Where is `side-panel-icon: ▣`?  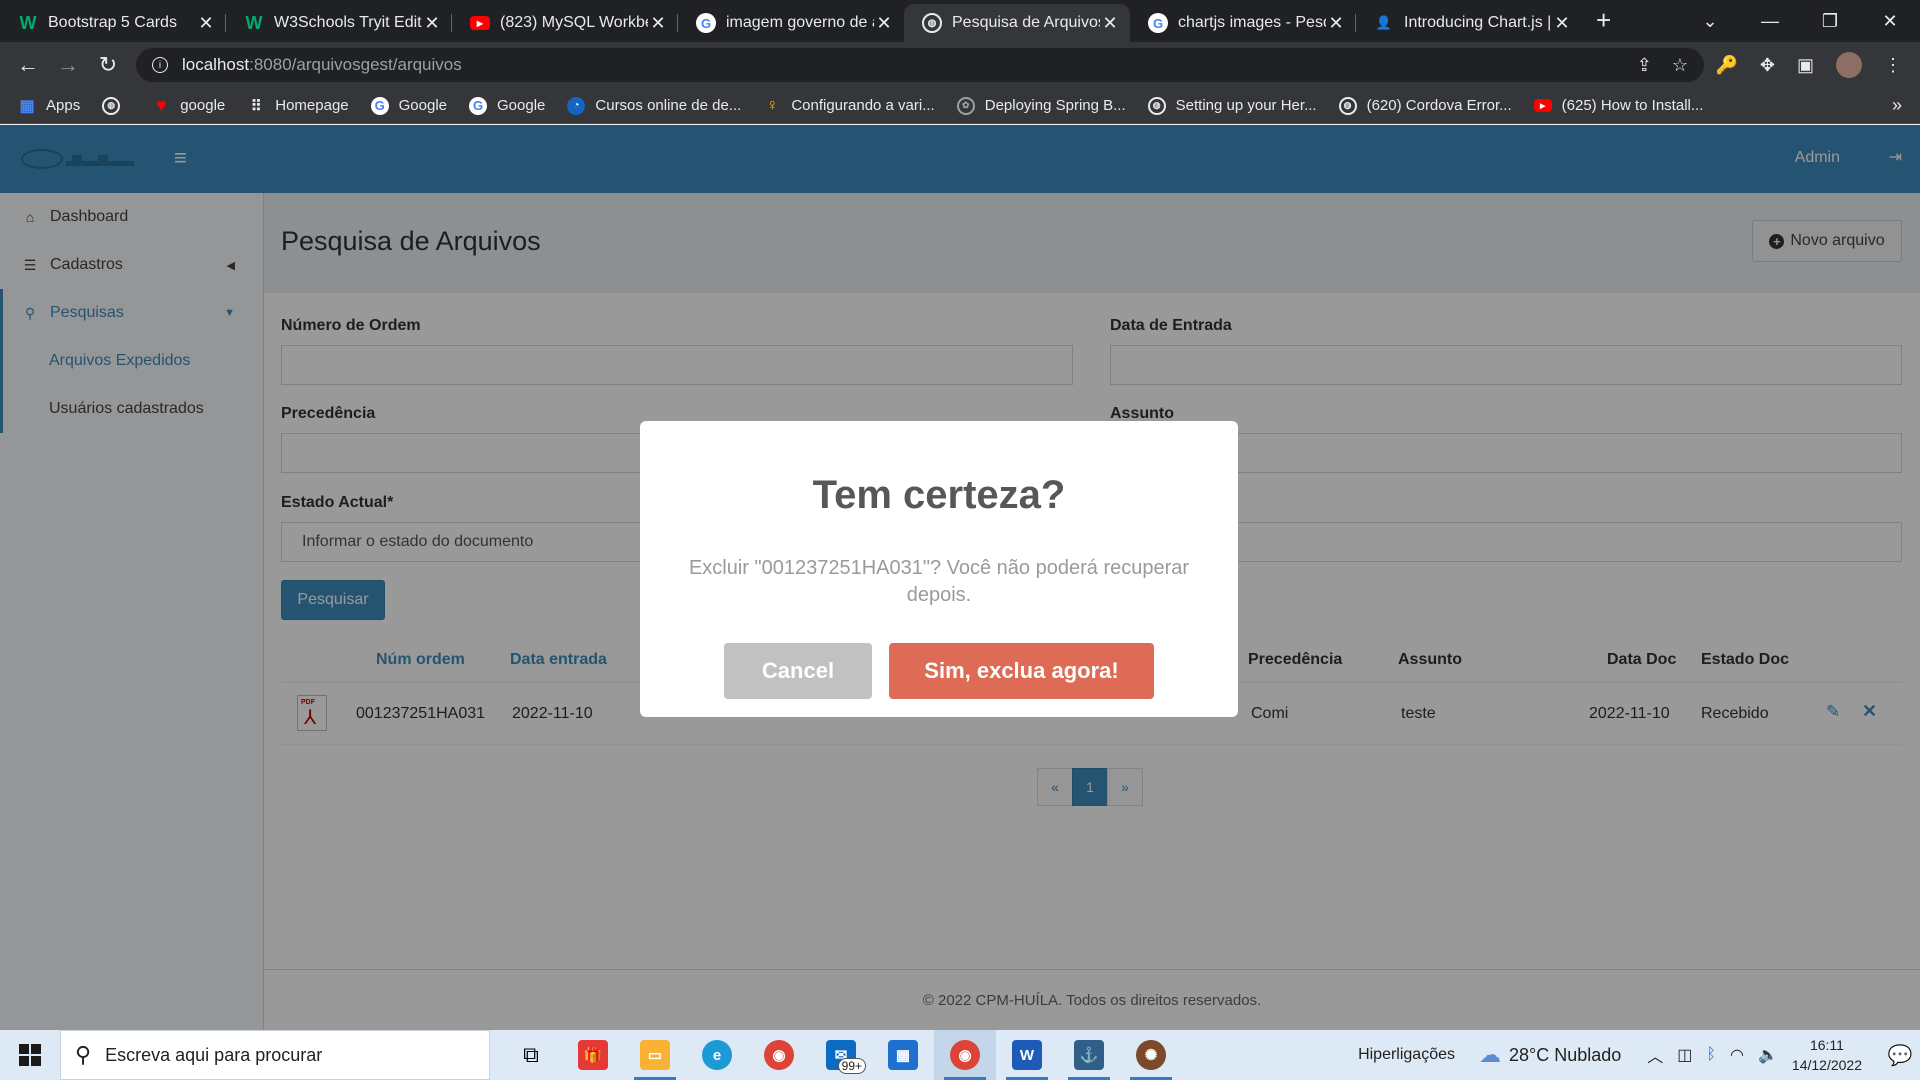
side-panel-icon: ▣ is located at coordinates (1805, 65).